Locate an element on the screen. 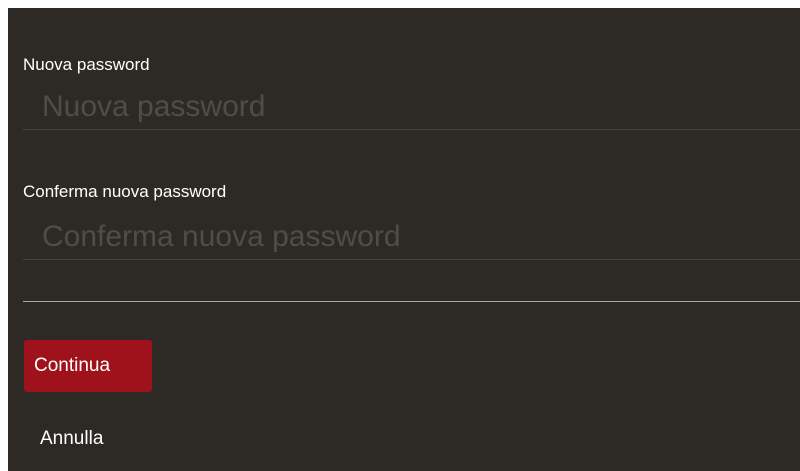  confirm-password-input is located at coordinates (411, 237).